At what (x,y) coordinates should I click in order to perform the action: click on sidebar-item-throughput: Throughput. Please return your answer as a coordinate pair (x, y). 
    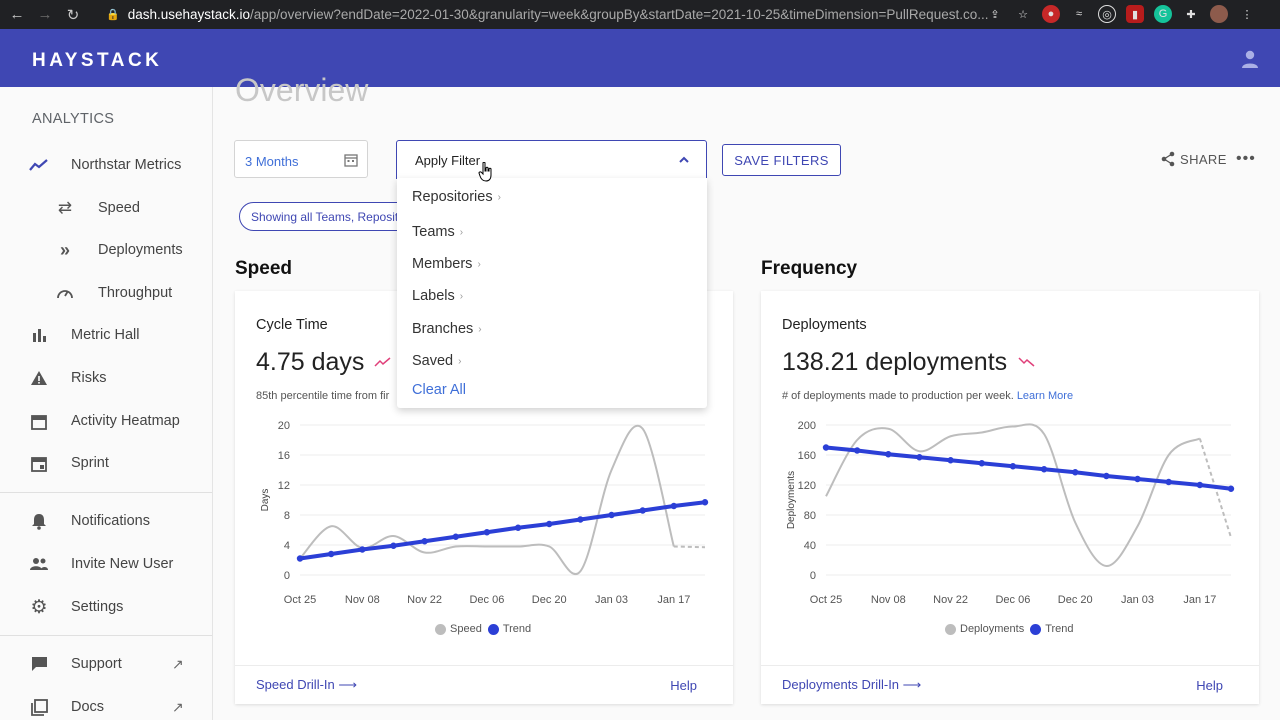
    Looking at the image, I should click on (106, 293).